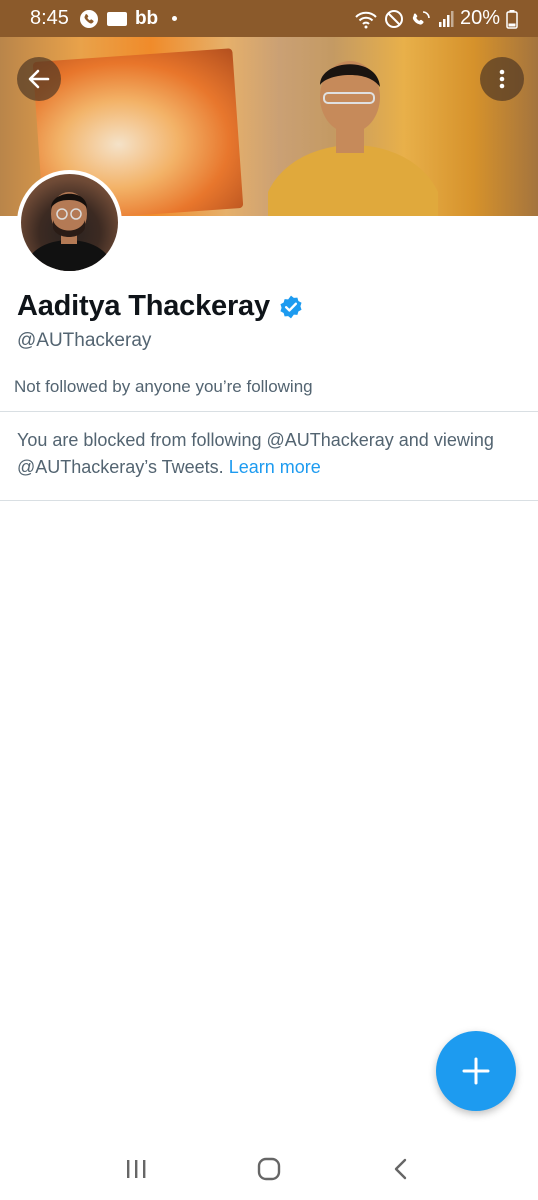 Image resolution: width=538 pixels, height=1200 pixels. What do you see at coordinates (163, 386) in the screenshot?
I see `followers-you-know-text: Not followed by anyone you’re following` at bounding box center [163, 386].